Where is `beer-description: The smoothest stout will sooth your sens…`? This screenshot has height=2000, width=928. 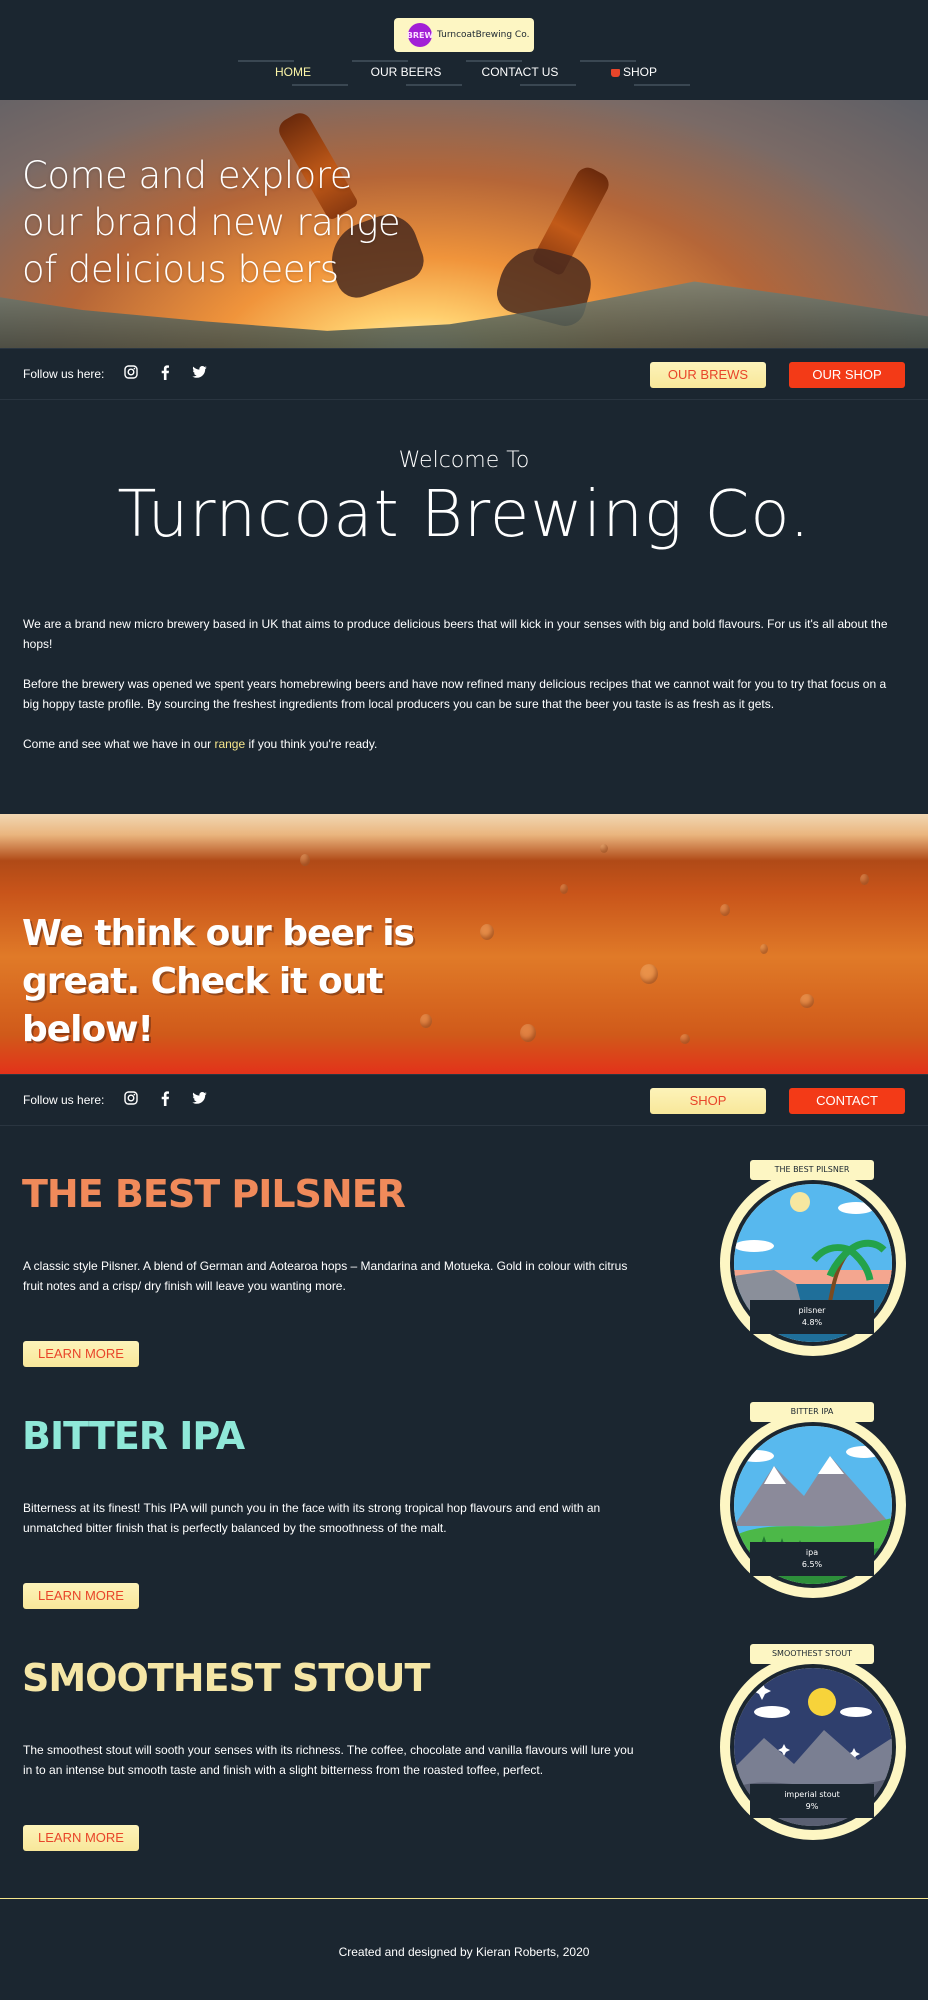 beer-description: The smoothest stout will sooth your sens… is located at coordinates (328, 1760).